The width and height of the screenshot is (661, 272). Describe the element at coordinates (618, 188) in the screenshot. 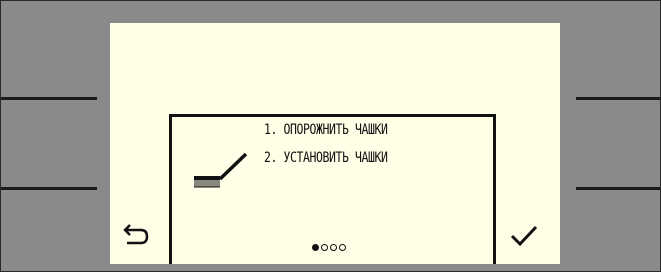

I see `right-lower-key-divider` at that location.